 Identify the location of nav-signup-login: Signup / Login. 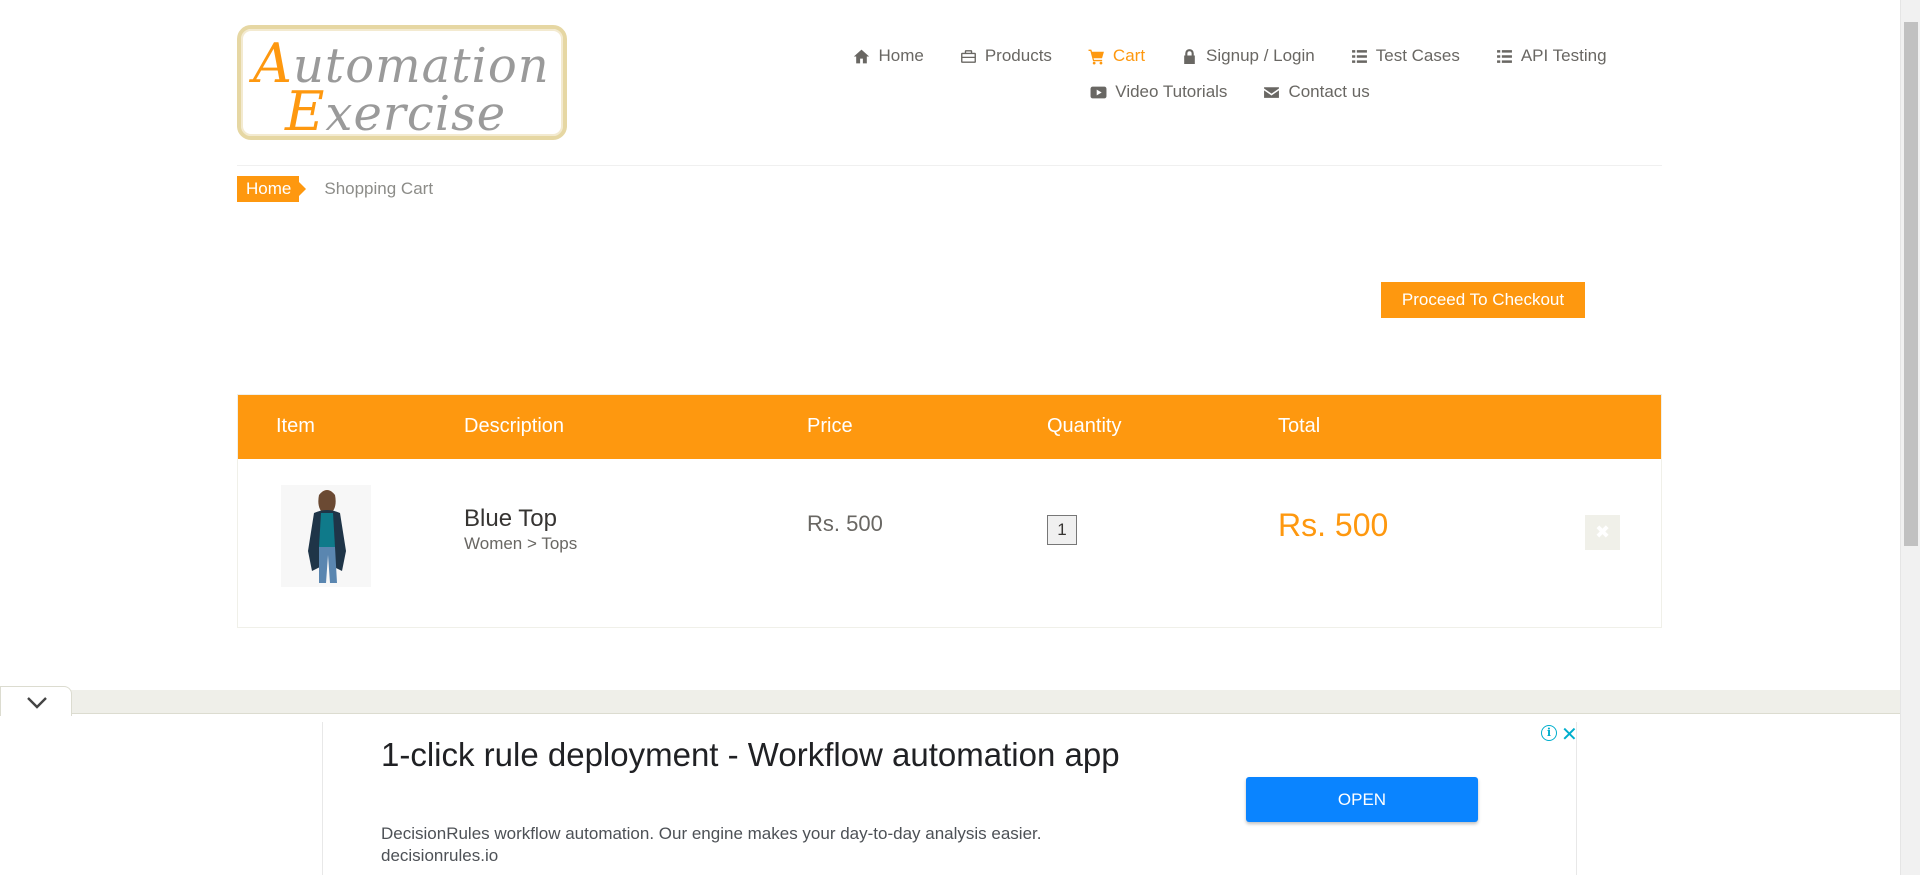
(1248, 56).